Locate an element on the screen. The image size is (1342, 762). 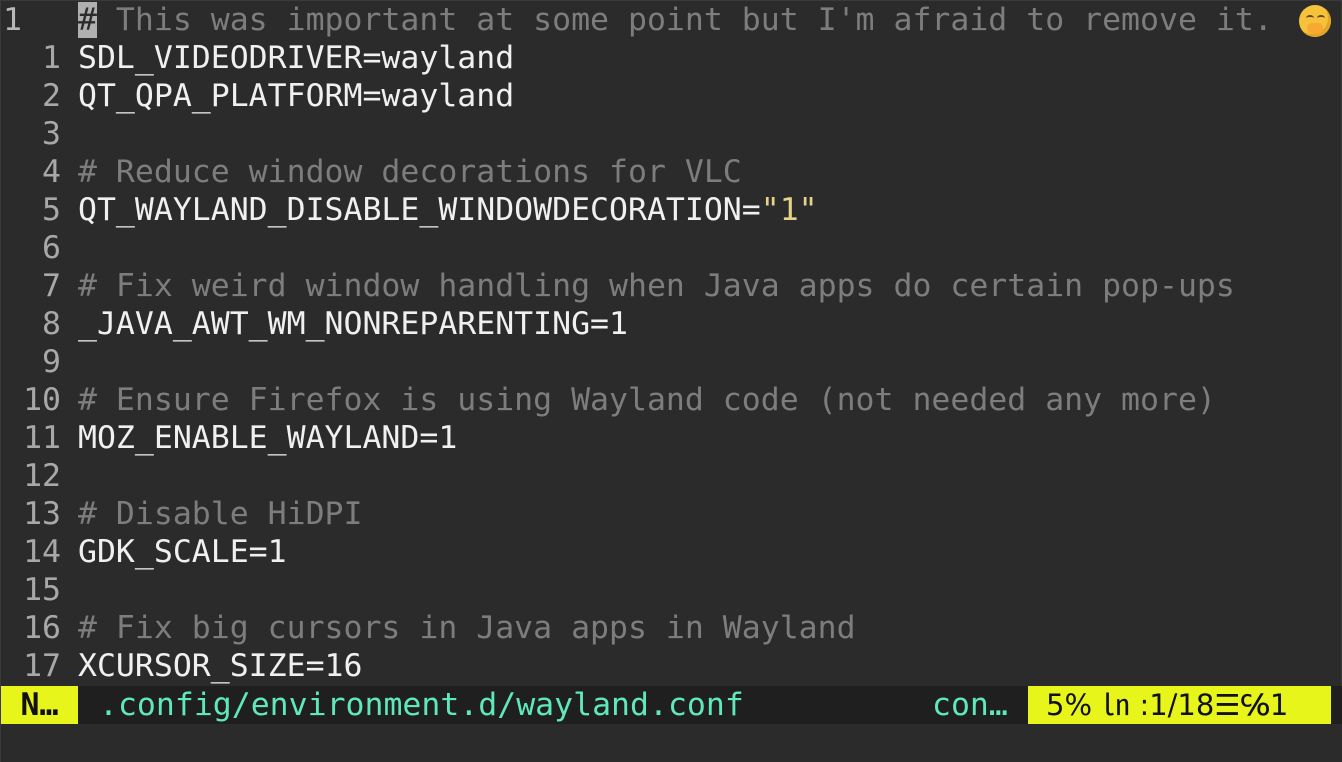
editor-line: 4 # Reduce window decorations for VLC is located at coordinates (671, 172).